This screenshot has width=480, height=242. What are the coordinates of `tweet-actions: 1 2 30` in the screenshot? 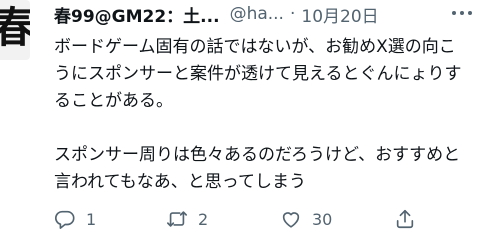 It's located at (264, 220).